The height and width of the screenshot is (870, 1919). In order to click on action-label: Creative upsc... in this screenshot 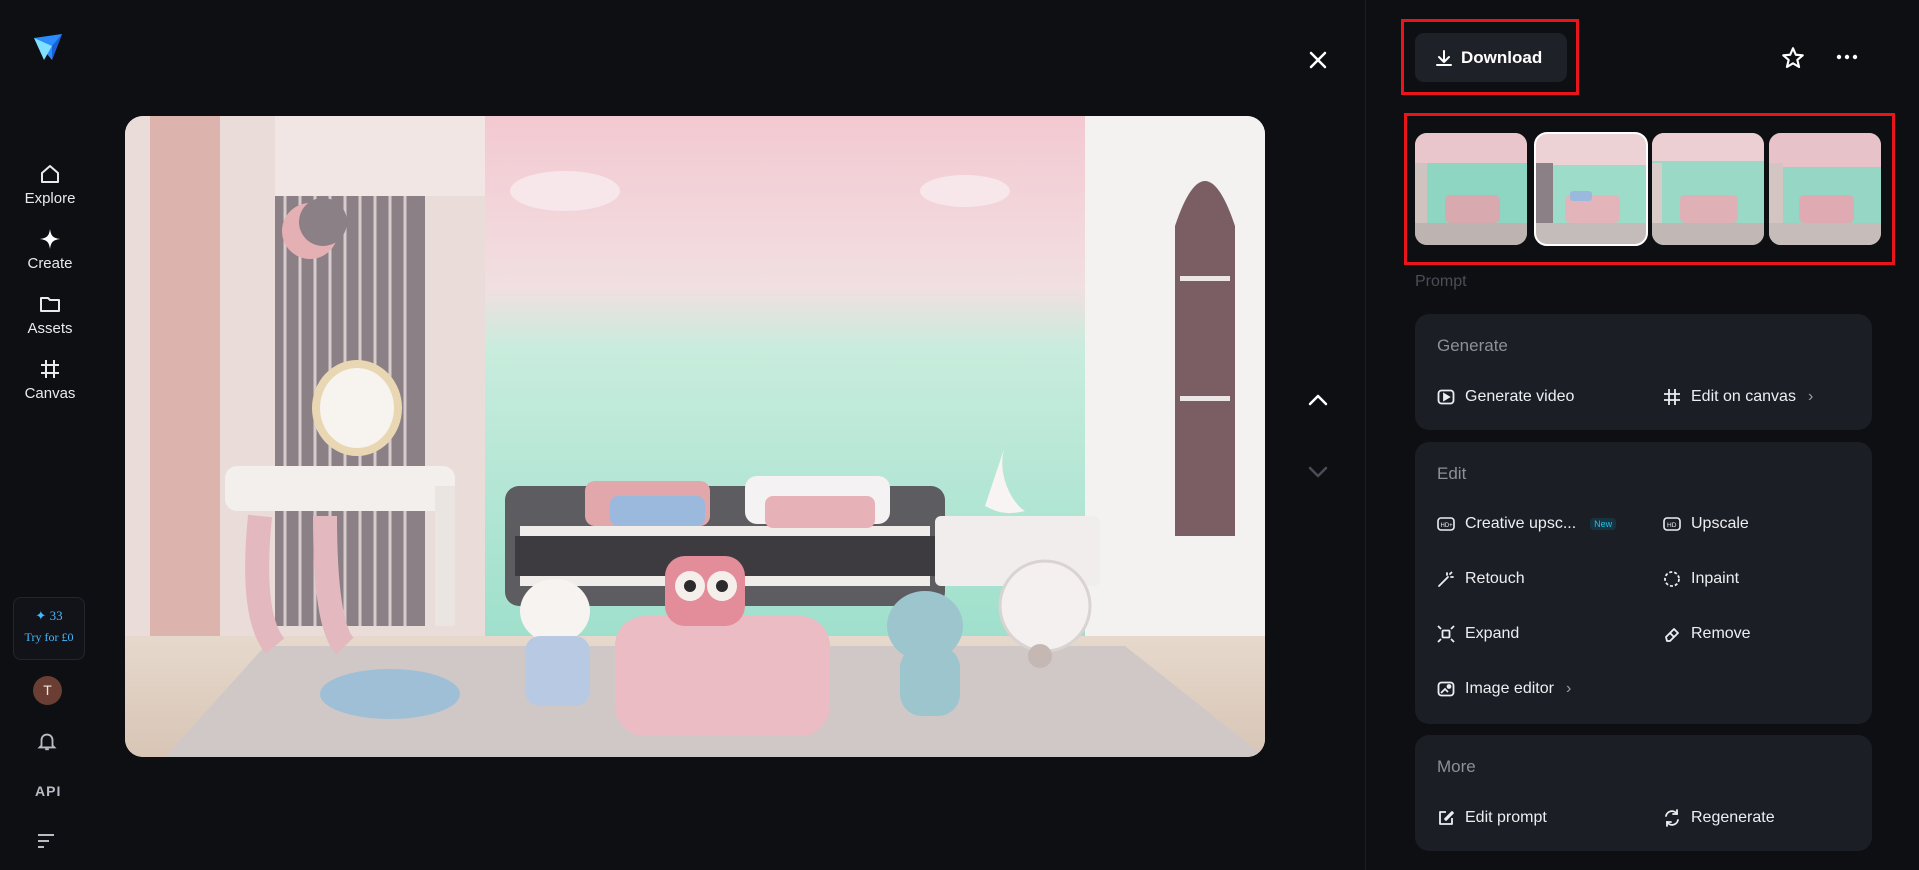, I will do `click(1521, 523)`.